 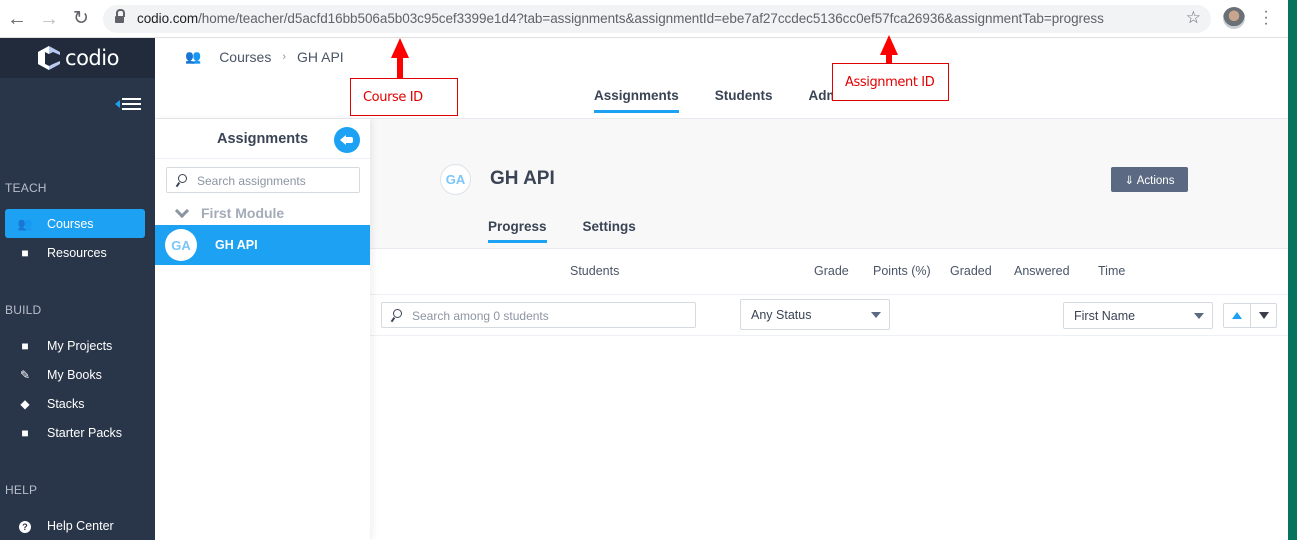 I want to click on sidebar-item-label: Courses, so click(x=70, y=223).